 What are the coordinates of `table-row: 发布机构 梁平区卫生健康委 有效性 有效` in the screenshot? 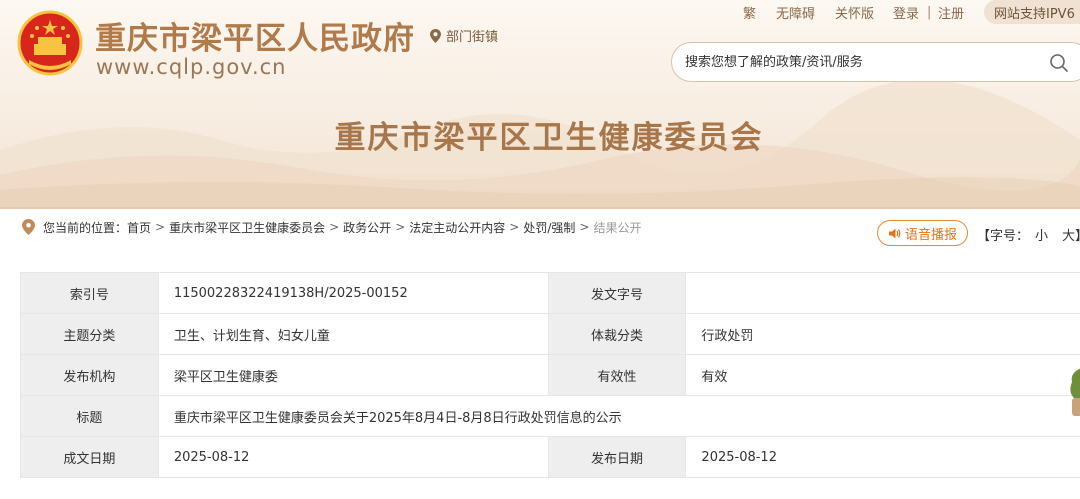 It's located at (550, 375).